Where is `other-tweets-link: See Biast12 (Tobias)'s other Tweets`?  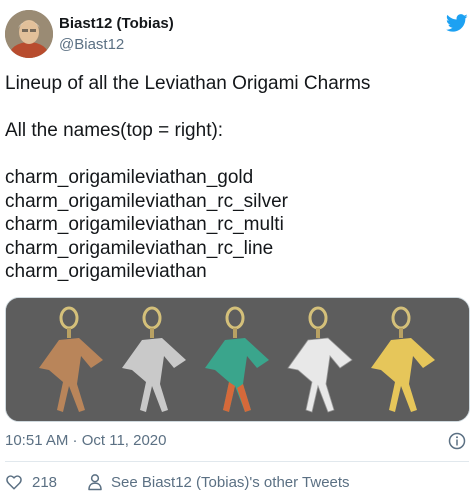 other-tweets-link: See Biast12 (Tobias)'s other Tweets is located at coordinates (218, 482).